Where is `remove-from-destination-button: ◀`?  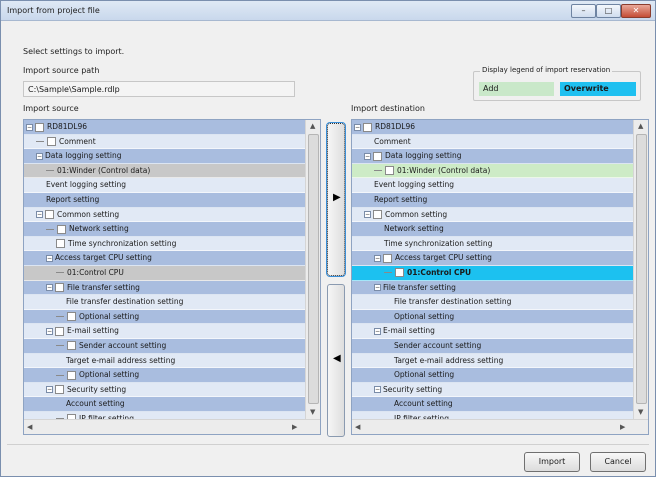
remove-from-destination-button: ◀ is located at coordinates (336, 360).